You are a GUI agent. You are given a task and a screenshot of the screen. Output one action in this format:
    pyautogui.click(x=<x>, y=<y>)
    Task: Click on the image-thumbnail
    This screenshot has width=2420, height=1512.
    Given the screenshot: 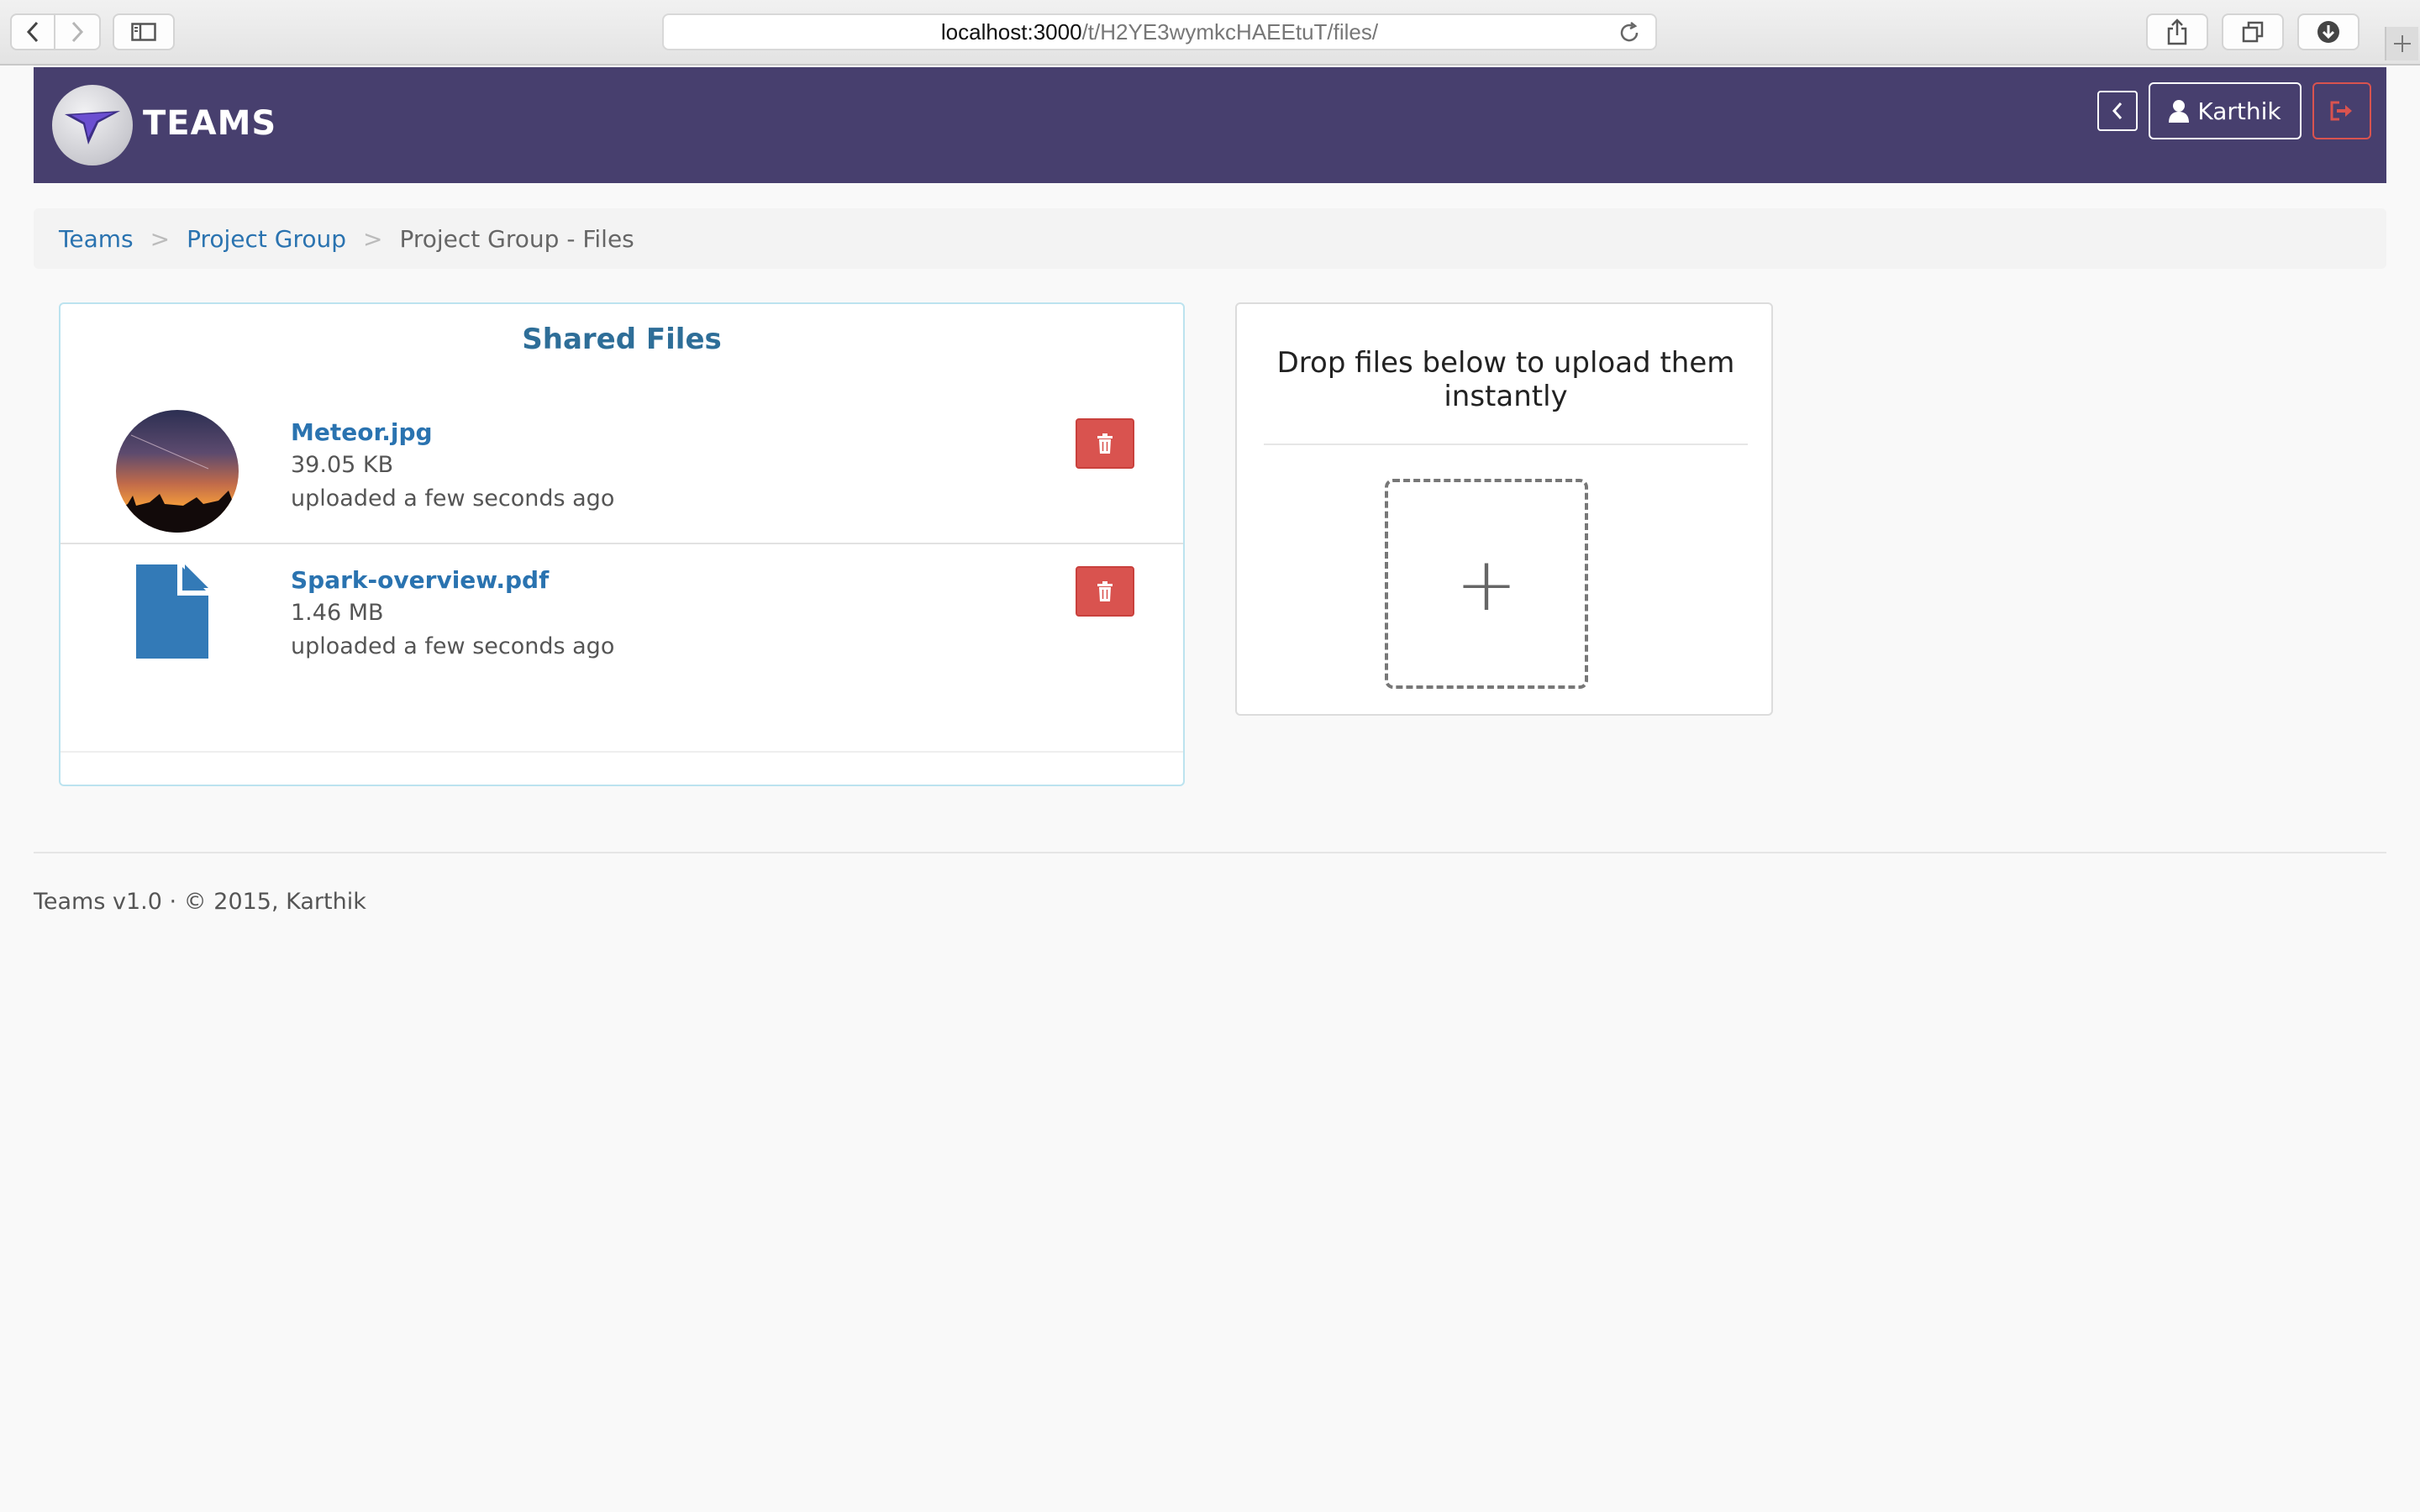 What is the action you would take?
    pyautogui.click(x=177, y=471)
    